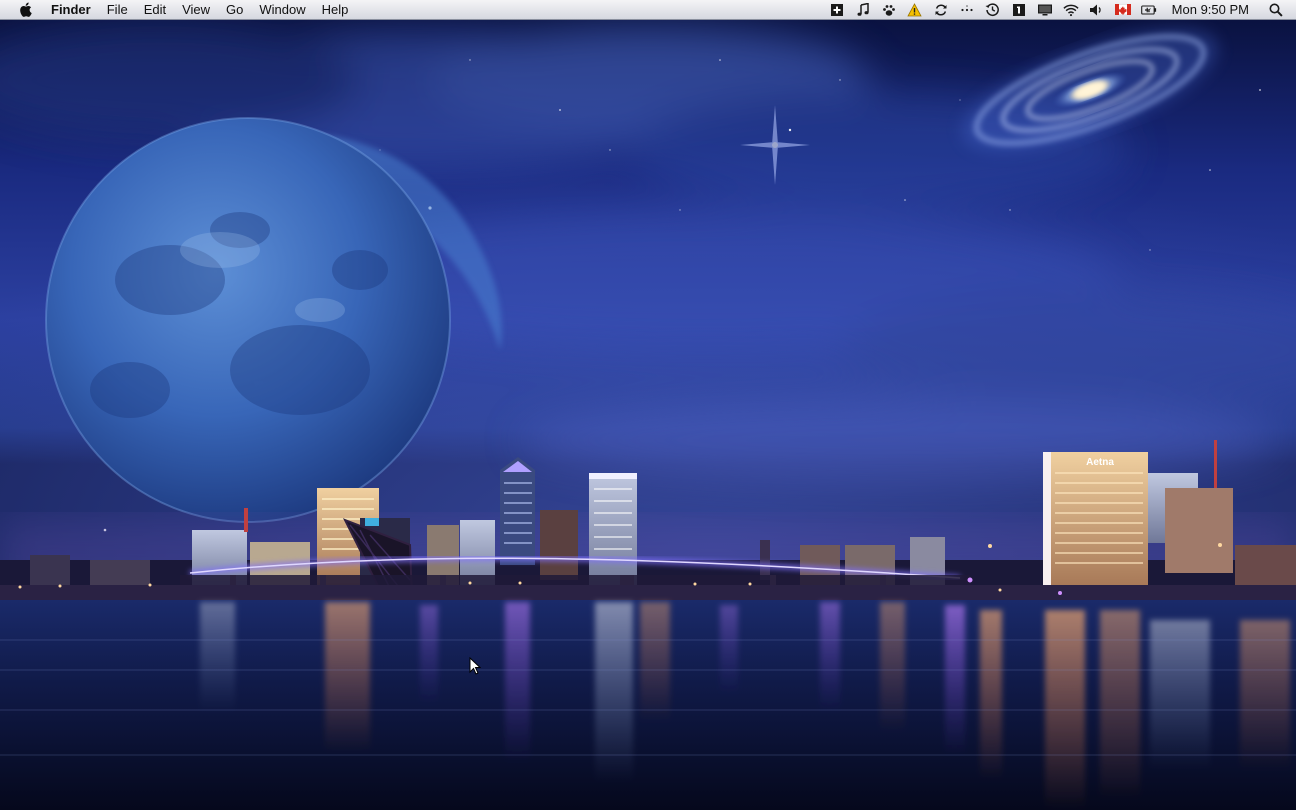 This screenshot has height=810, width=1296. What do you see at coordinates (1071, 10) in the screenshot?
I see `wifi-icon` at bounding box center [1071, 10].